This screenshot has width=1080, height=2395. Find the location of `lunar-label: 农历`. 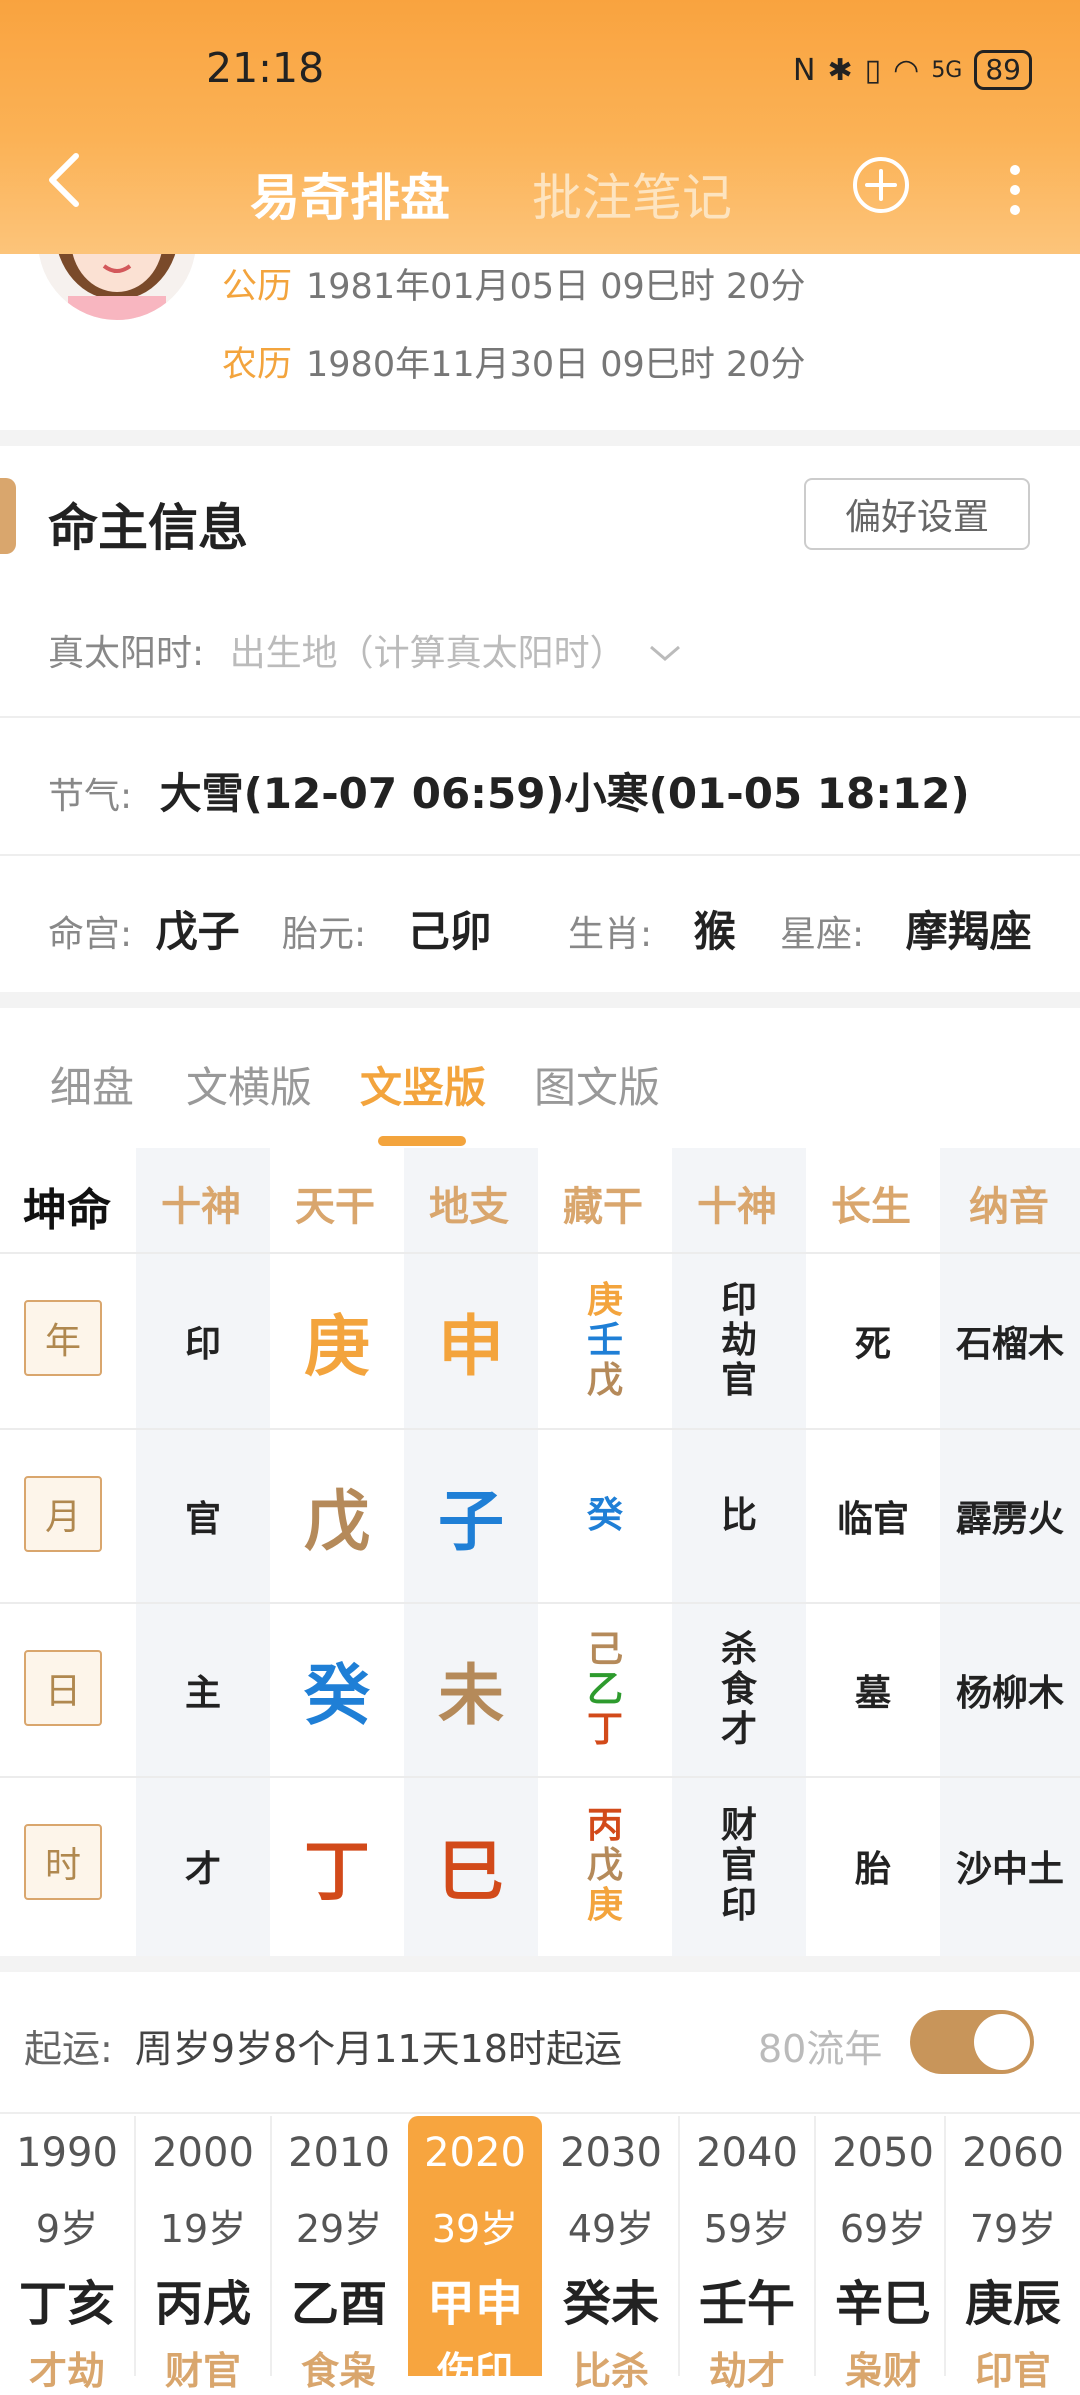

lunar-label: 农历 is located at coordinates (257, 365).